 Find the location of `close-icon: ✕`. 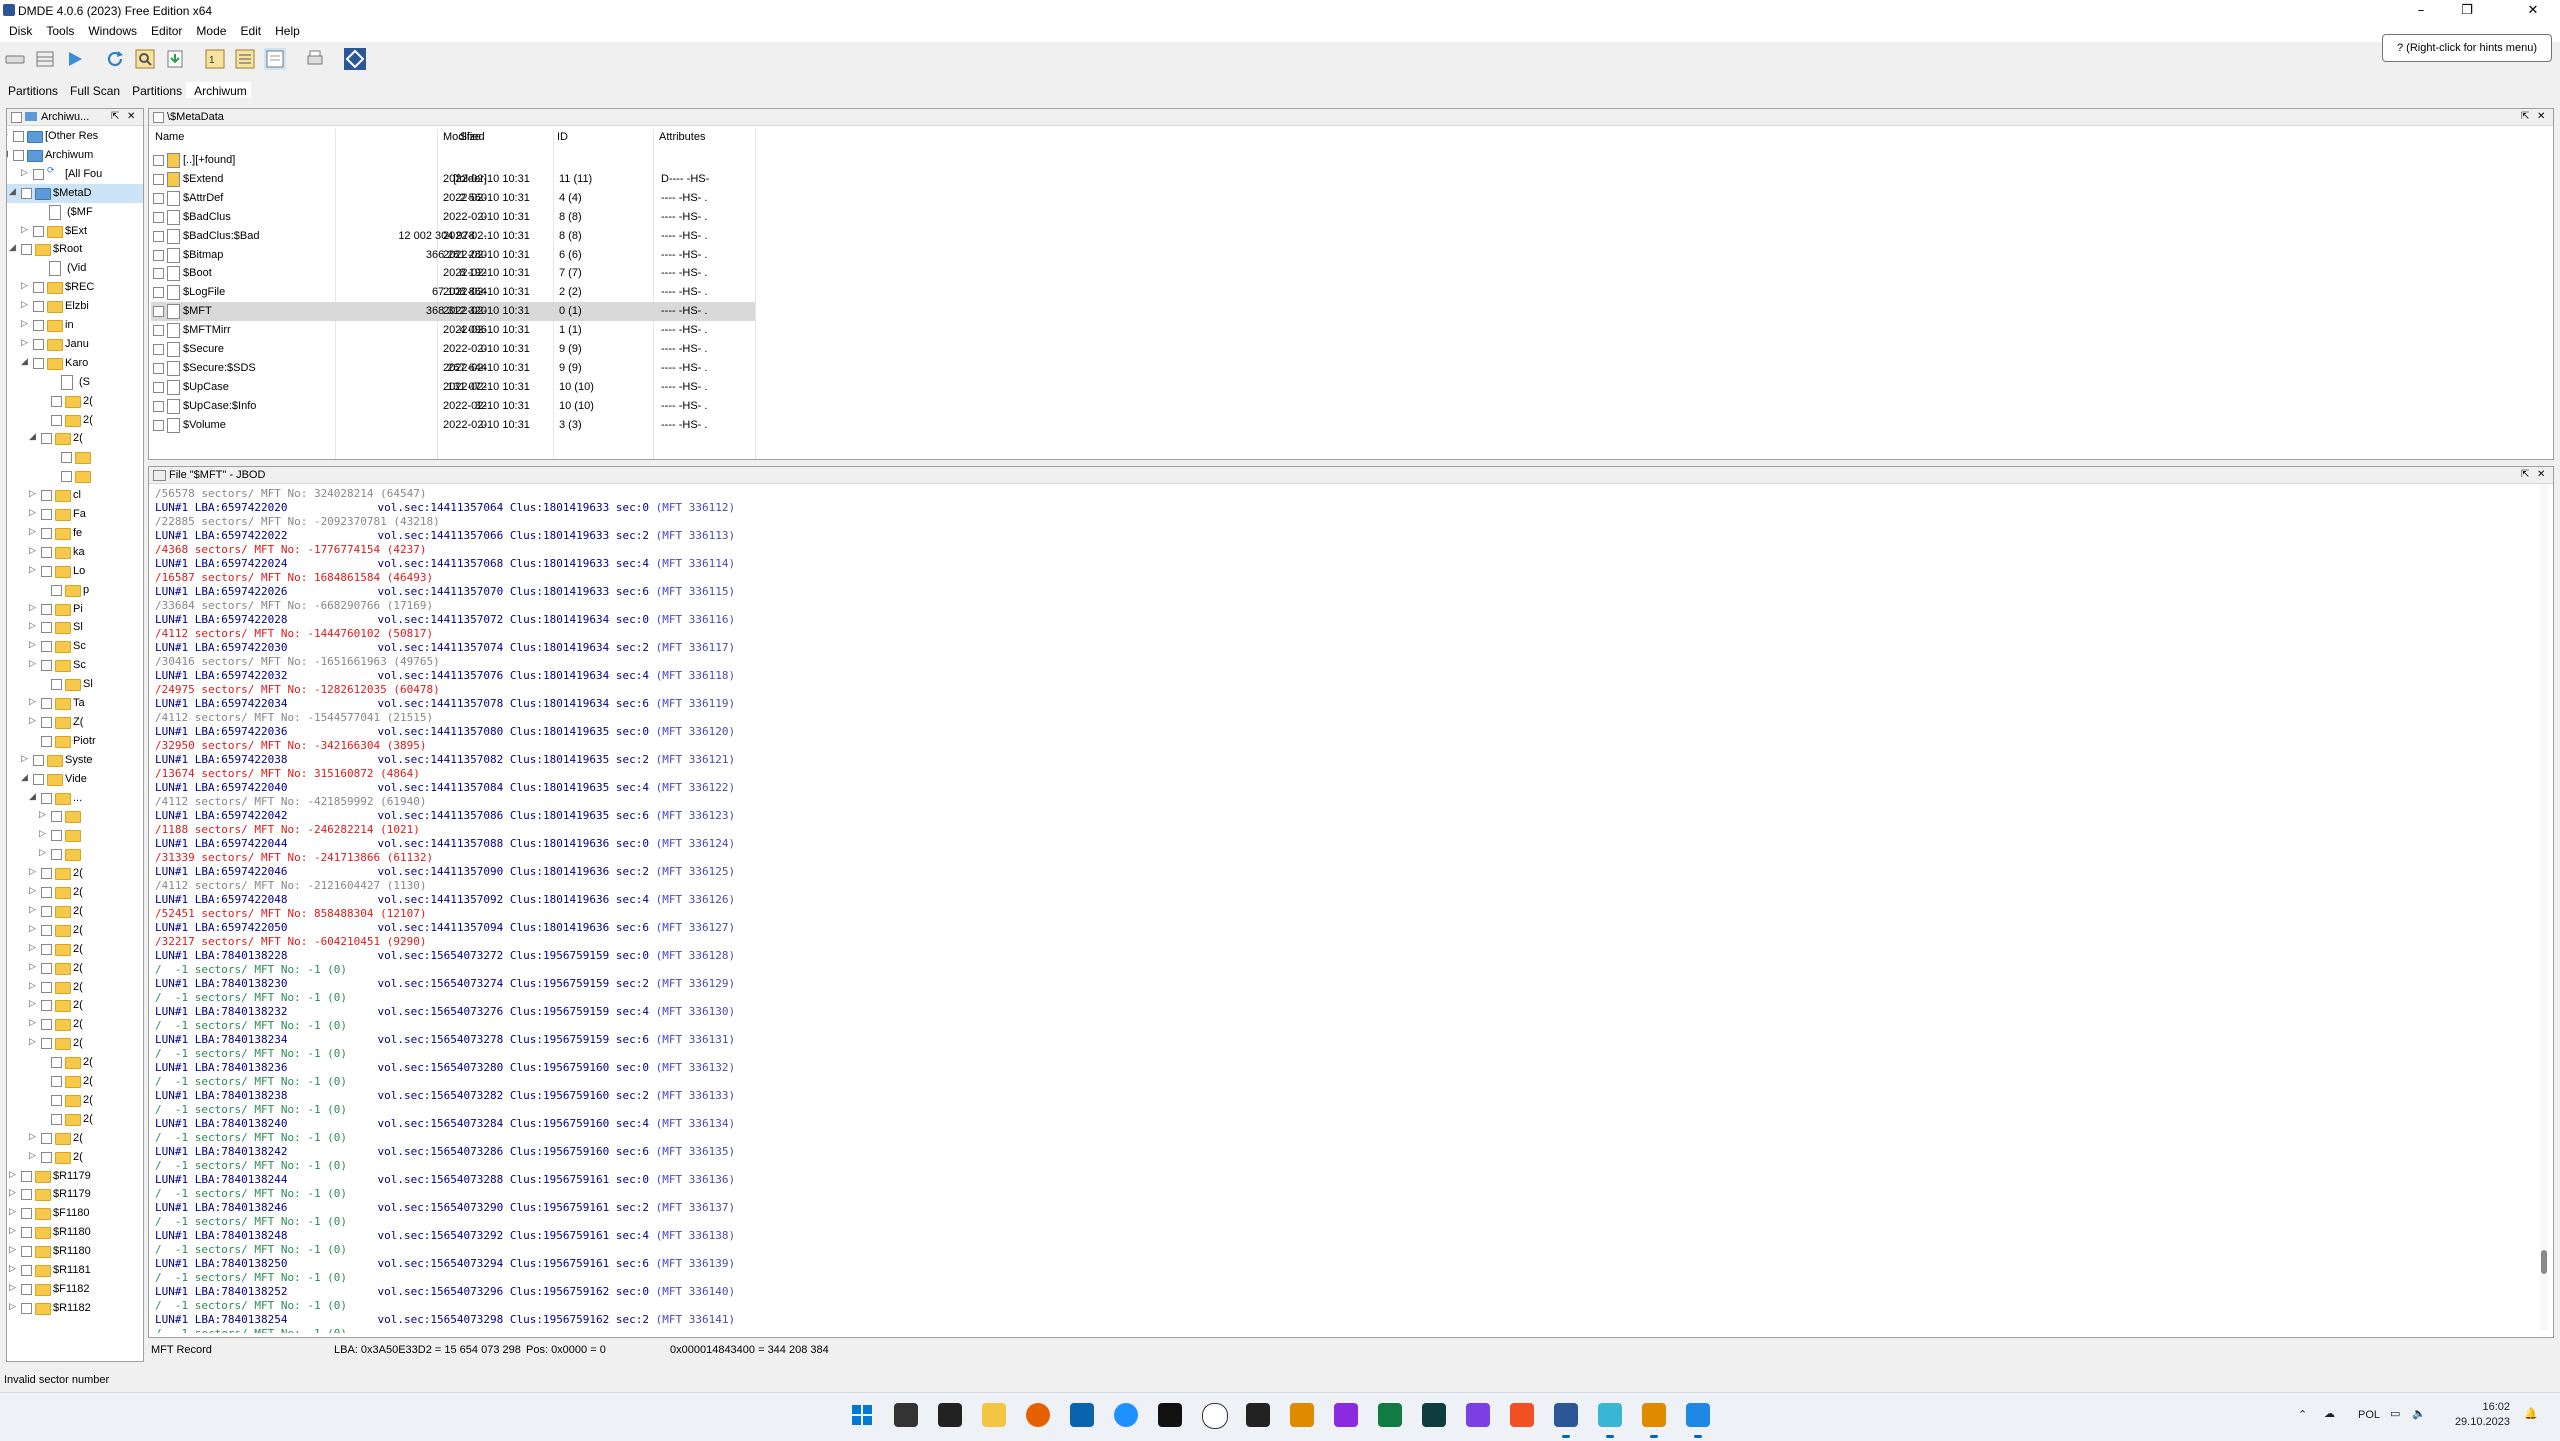

close-icon: ✕ is located at coordinates (131, 117).